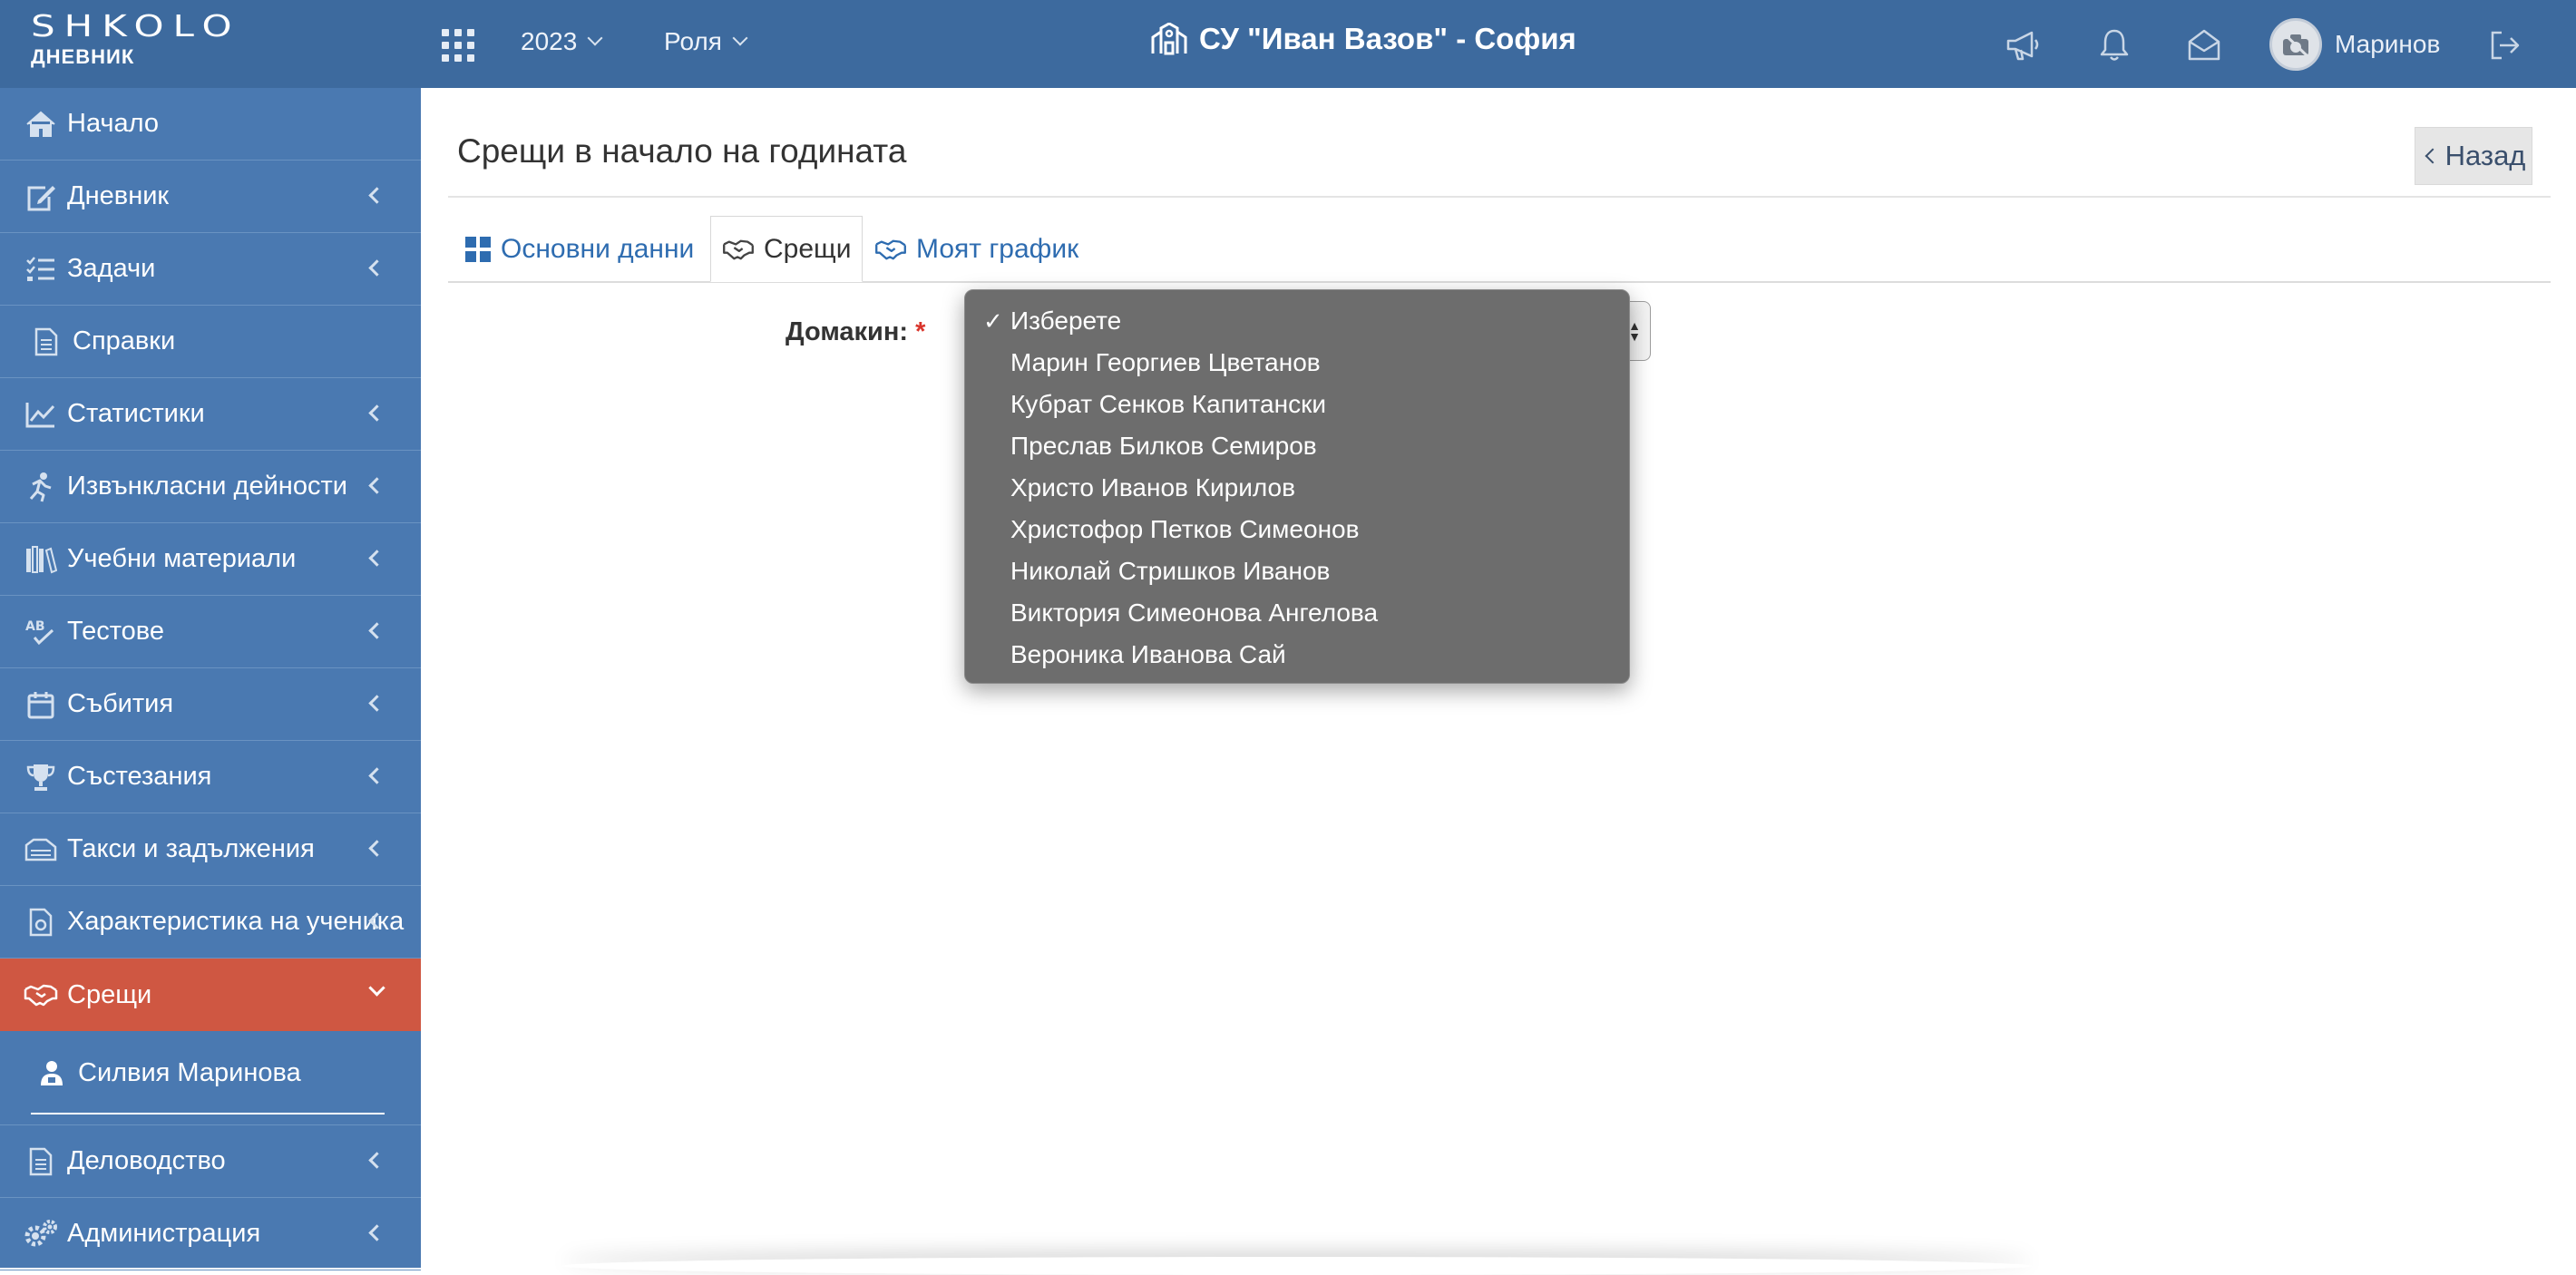 Image resolution: width=2576 pixels, height=1275 pixels. I want to click on dropdown-option: Христо Иванов Кирилов, so click(1297, 488).